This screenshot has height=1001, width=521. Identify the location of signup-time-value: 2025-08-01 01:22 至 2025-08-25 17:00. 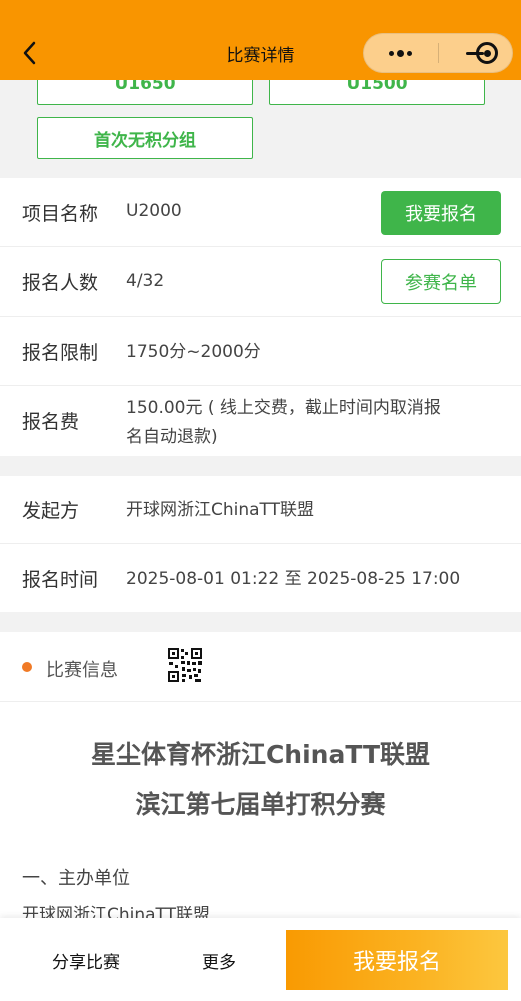
(293, 579).